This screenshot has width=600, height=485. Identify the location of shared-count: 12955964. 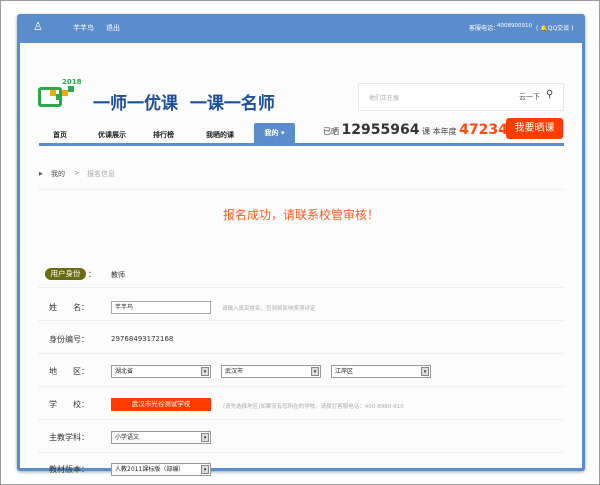
(380, 130).